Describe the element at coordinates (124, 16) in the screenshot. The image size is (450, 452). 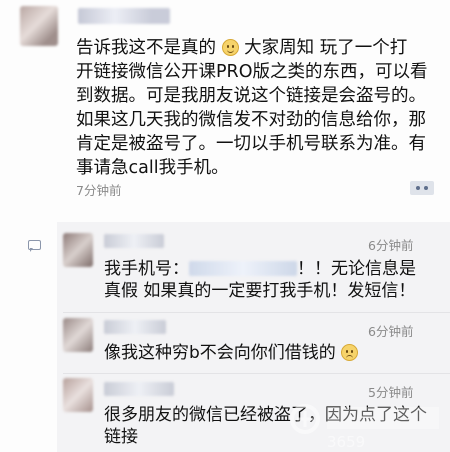
I see `poster-name` at that location.